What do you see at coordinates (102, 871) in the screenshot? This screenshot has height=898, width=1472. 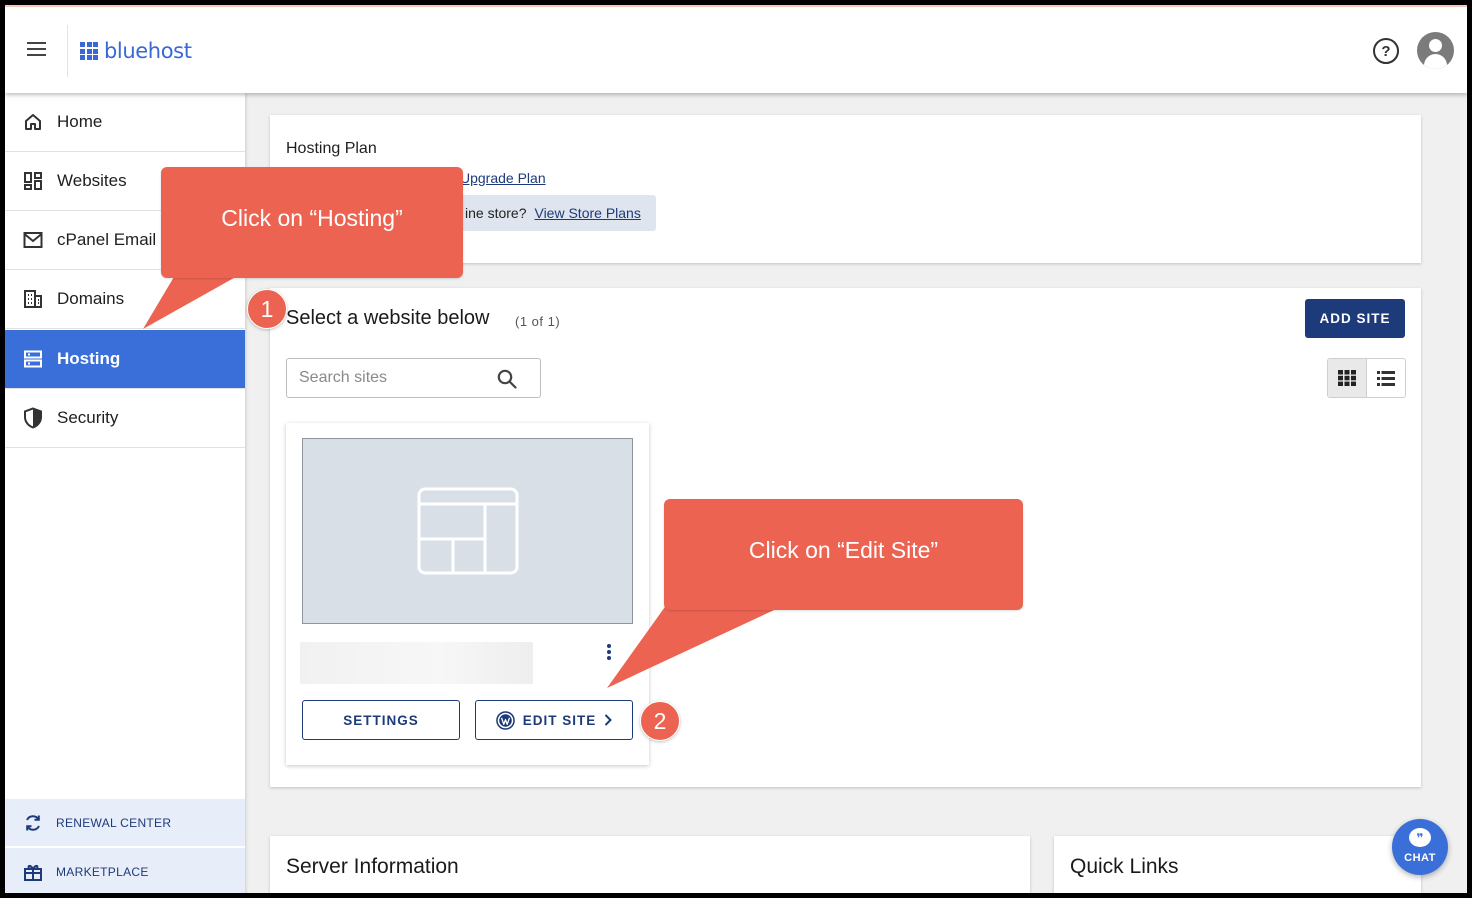 I see `marketplace-label: MARKETPLACE` at bounding box center [102, 871].